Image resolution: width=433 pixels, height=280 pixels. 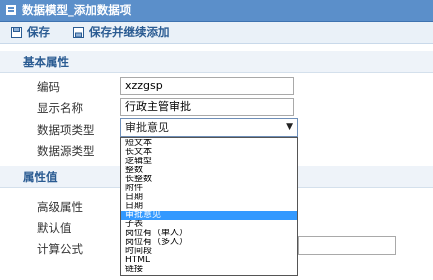 I want to click on window-icon, so click(x=11, y=10).